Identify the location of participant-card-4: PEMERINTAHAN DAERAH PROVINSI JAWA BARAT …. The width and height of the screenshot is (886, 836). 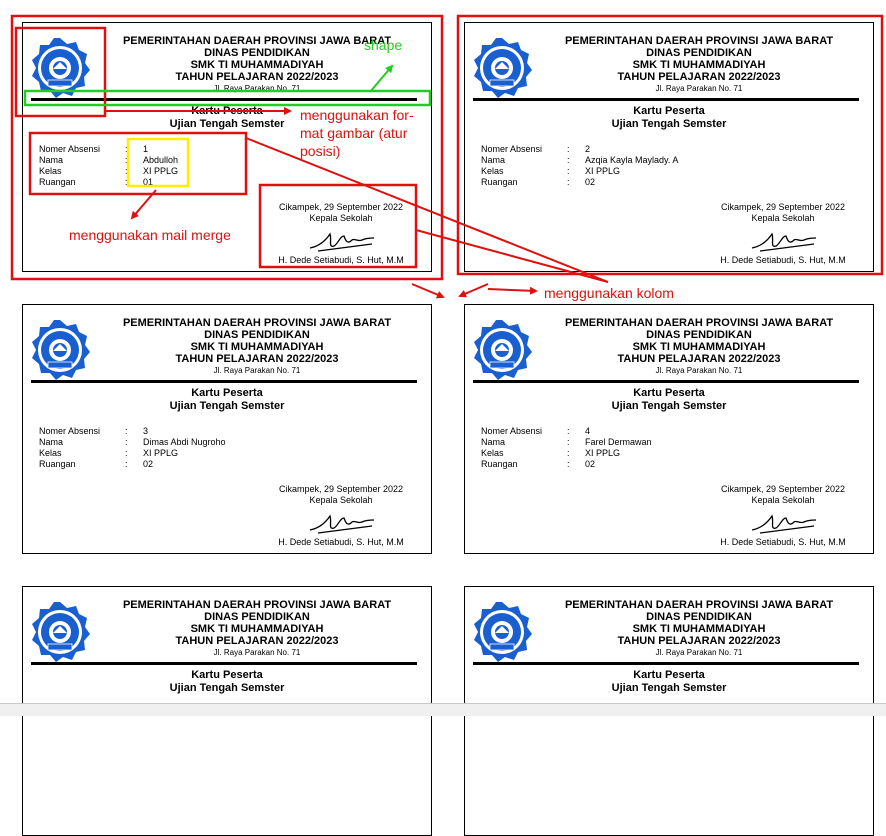
(669, 429).